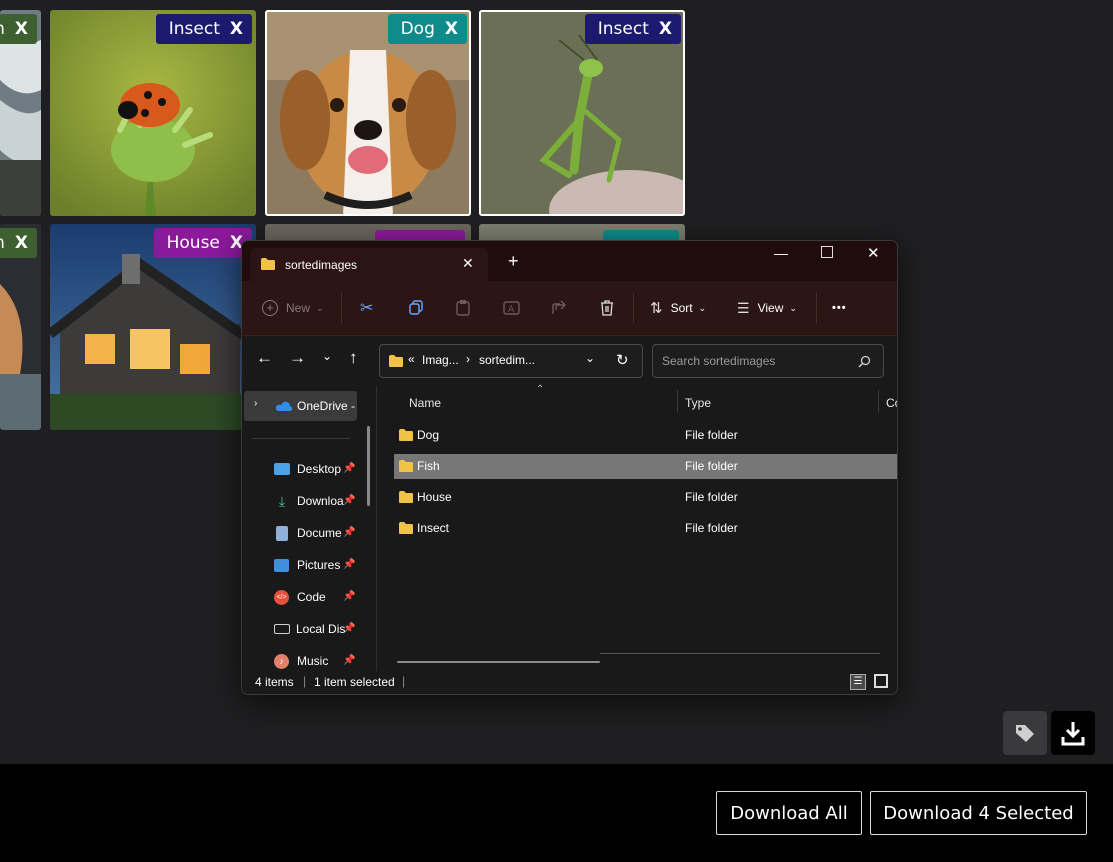 This screenshot has height=862, width=1113. Describe the element at coordinates (153, 113) in the screenshot. I see `image-tile-ladybug: Insect X` at that location.